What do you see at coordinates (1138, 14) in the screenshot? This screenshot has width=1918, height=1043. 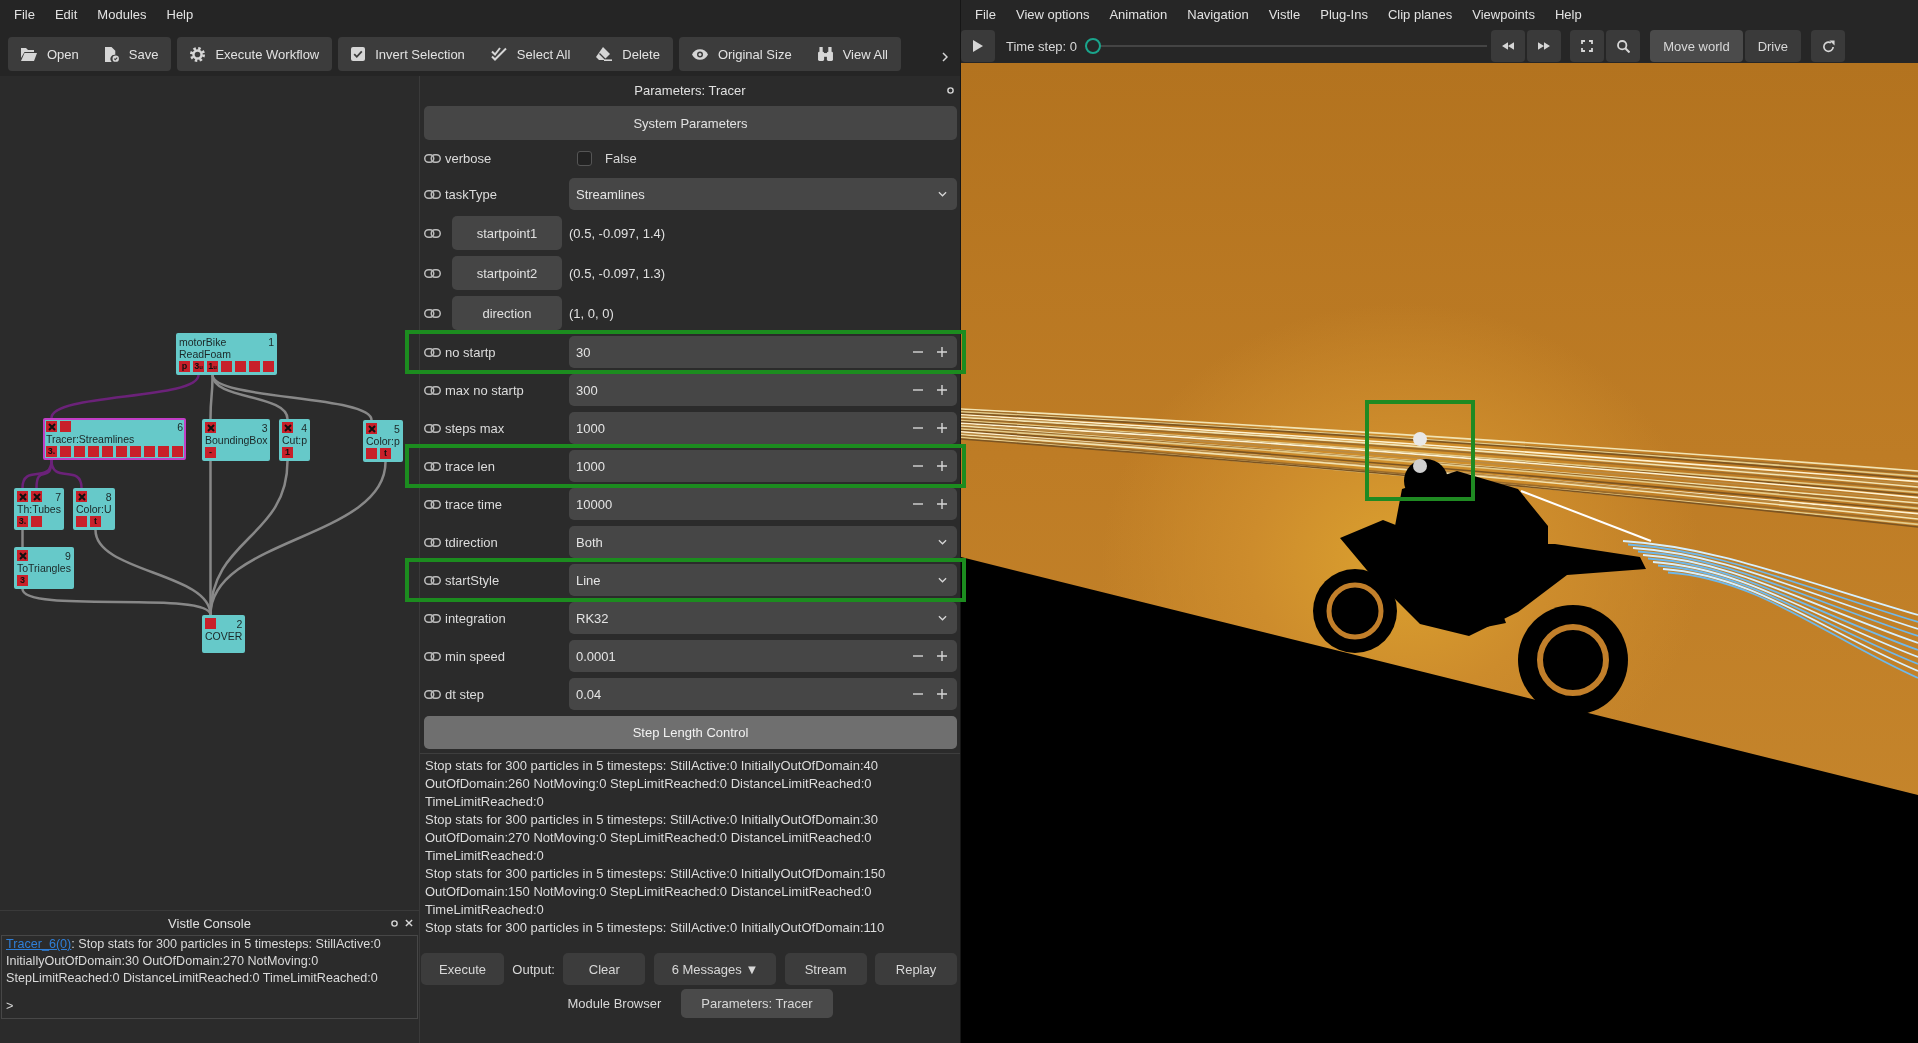 I see `menu-item: Animation` at bounding box center [1138, 14].